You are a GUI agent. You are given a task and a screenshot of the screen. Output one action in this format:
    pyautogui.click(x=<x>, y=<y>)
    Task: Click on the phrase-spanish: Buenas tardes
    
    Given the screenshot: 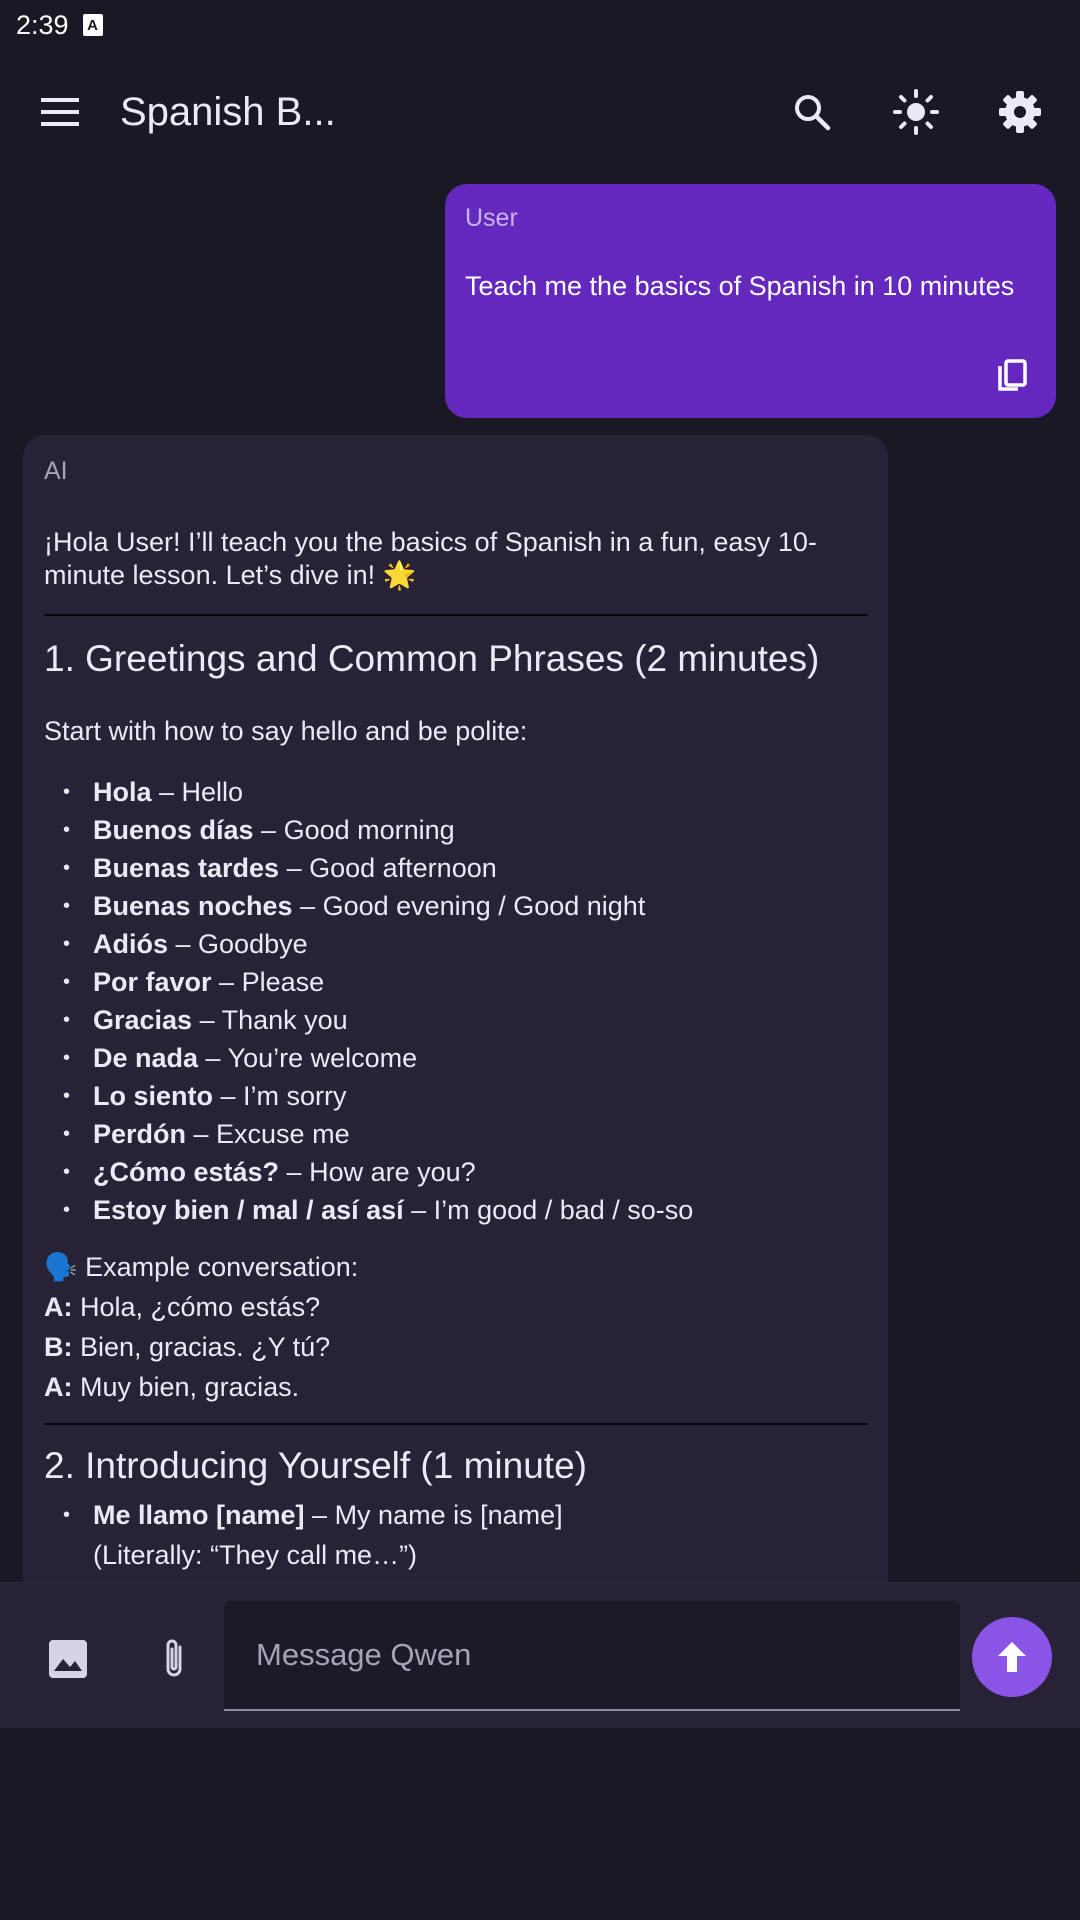 What is the action you would take?
    pyautogui.click(x=186, y=868)
    